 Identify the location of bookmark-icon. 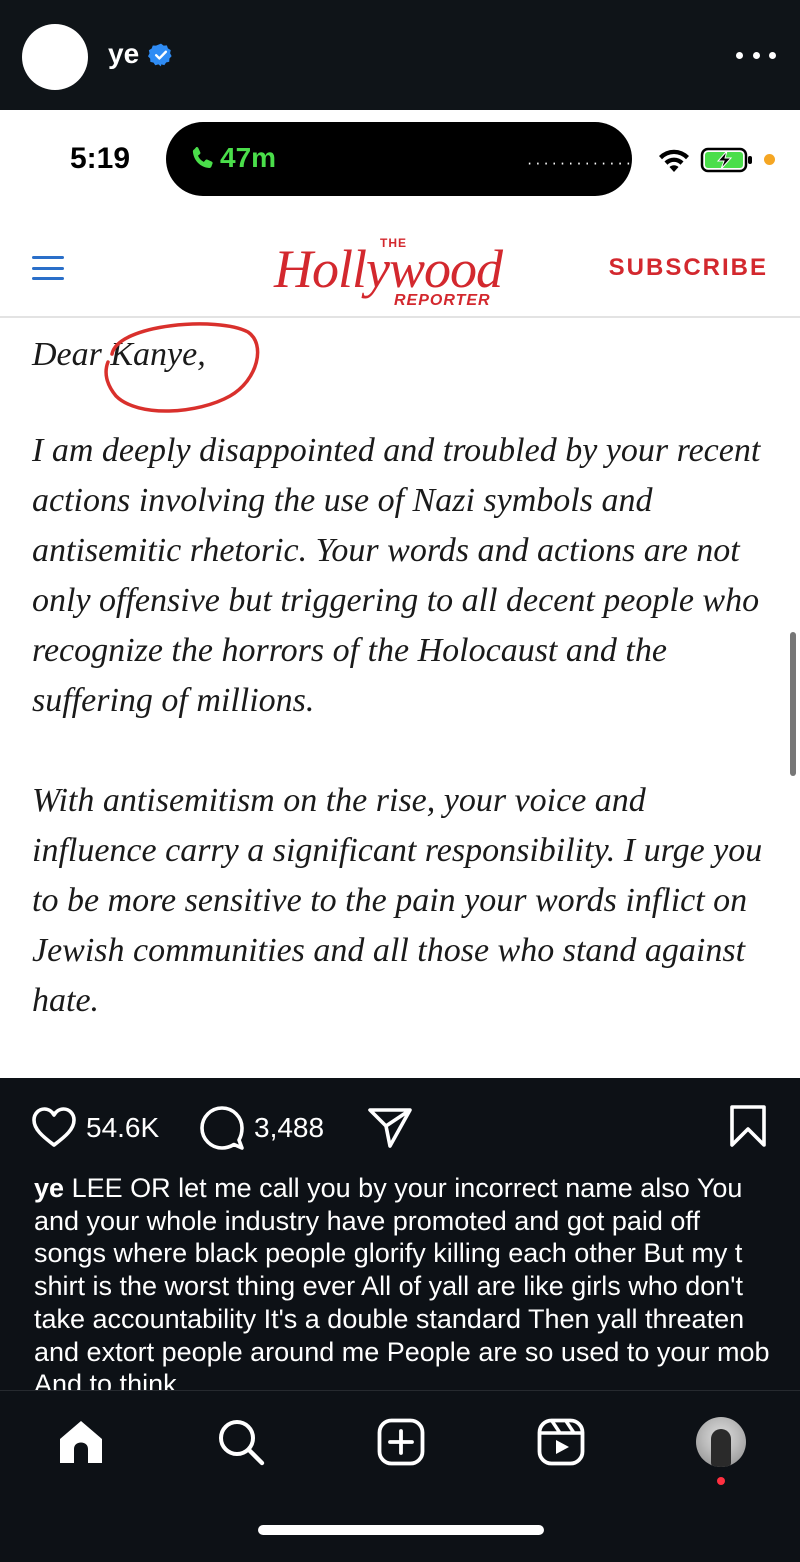
(748, 1126).